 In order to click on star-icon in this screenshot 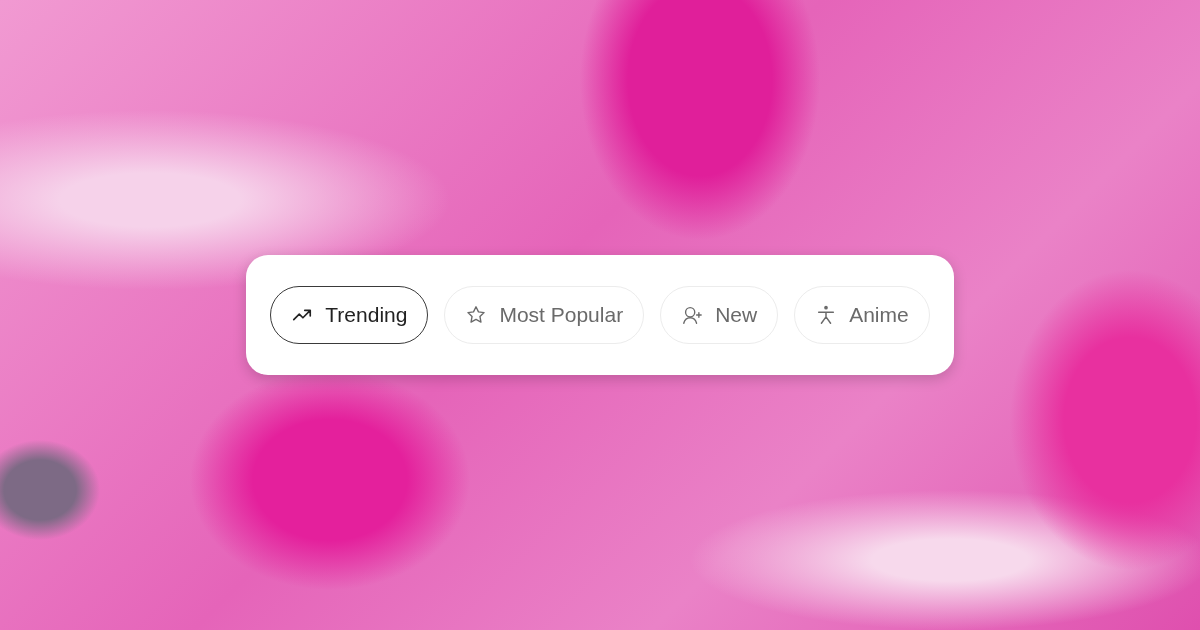, I will do `click(476, 315)`.